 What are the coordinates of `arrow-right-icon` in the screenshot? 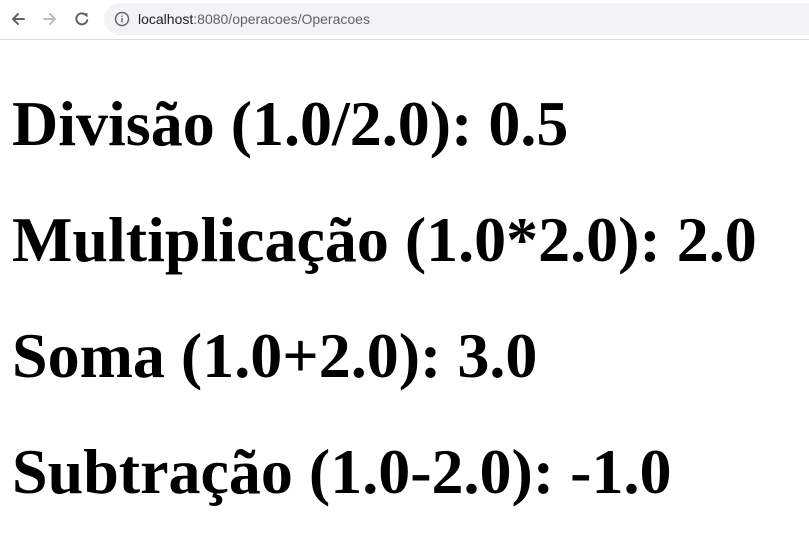 It's located at (49, 19).